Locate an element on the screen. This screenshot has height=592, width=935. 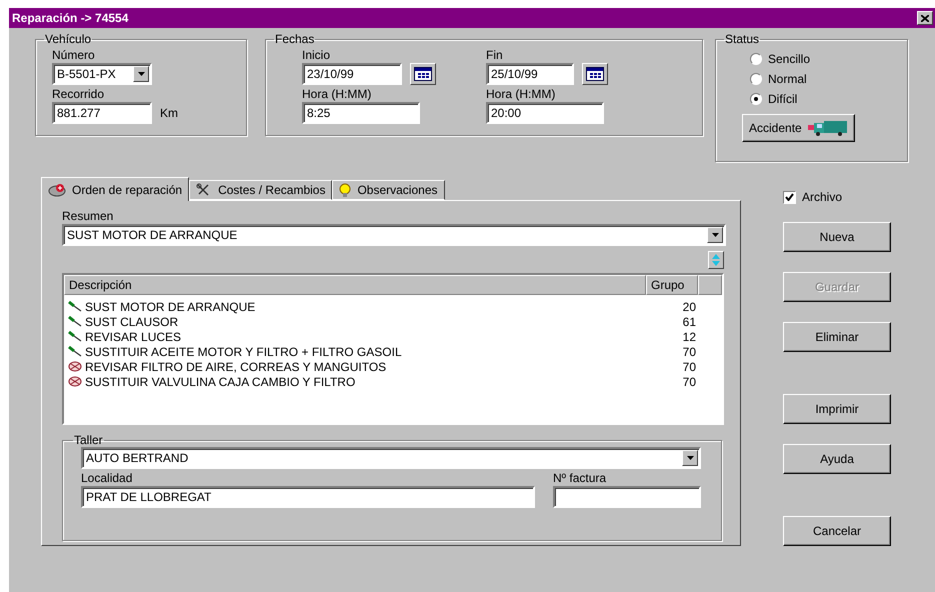
action-button: Cancelar is located at coordinates (837, 531).